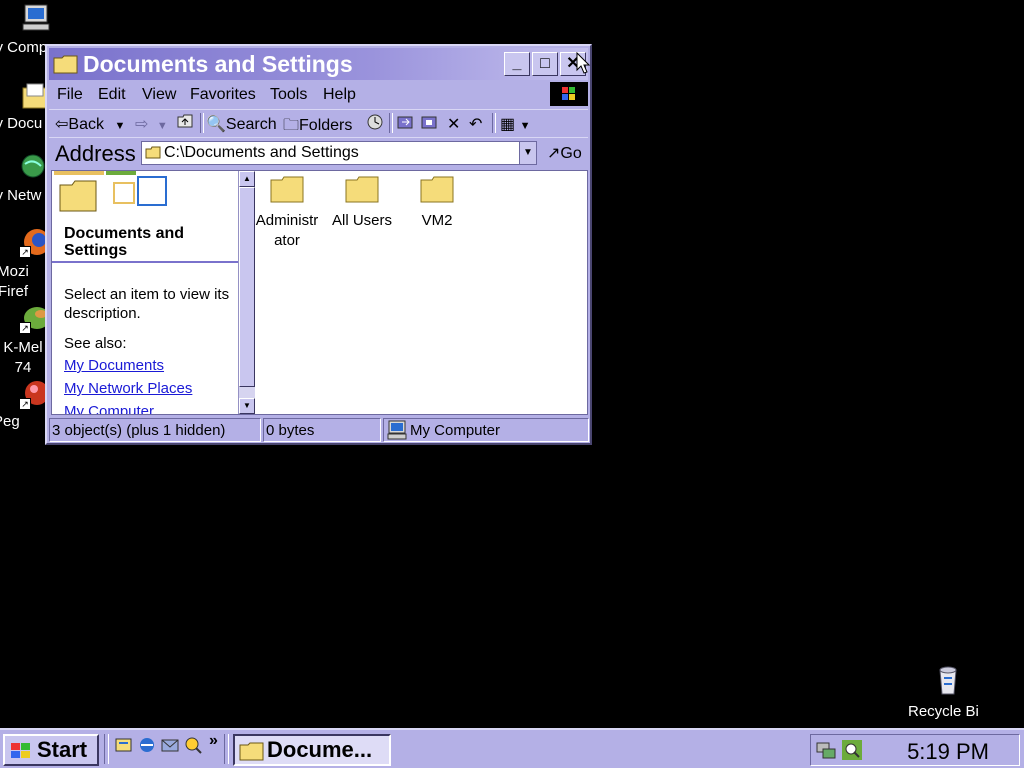 The height and width of the screenshot is (768, 1024). Describe the element at coordinates (147, 304) in the screenshot. I see `pane-description: Select an item to view its description.` at that location.